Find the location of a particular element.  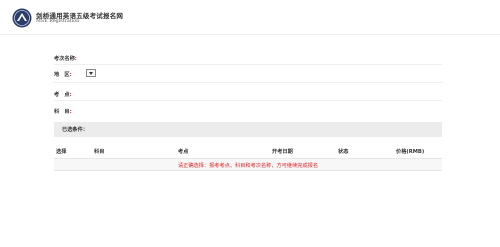

column-header-select: 选择 is located at coordinates (61, 152).